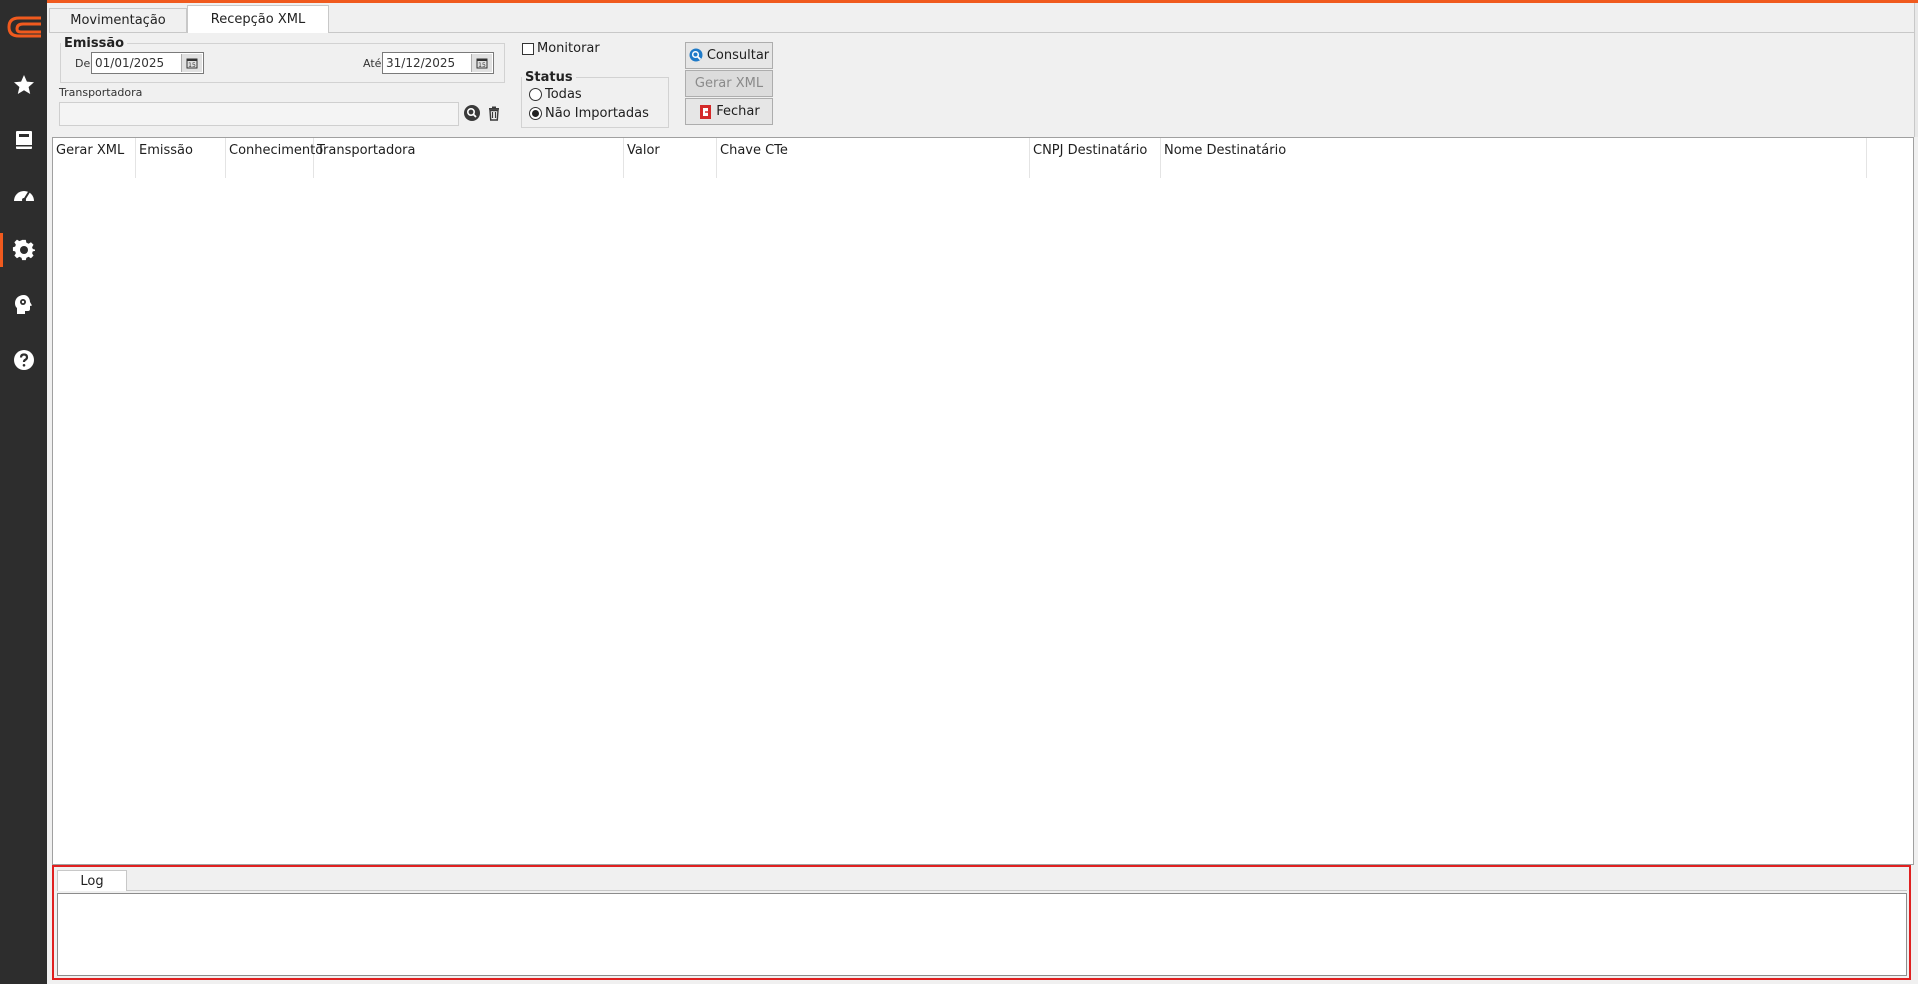 The image size is (1918, 984). I want to click on status-todas-radio, so click(535, 94).